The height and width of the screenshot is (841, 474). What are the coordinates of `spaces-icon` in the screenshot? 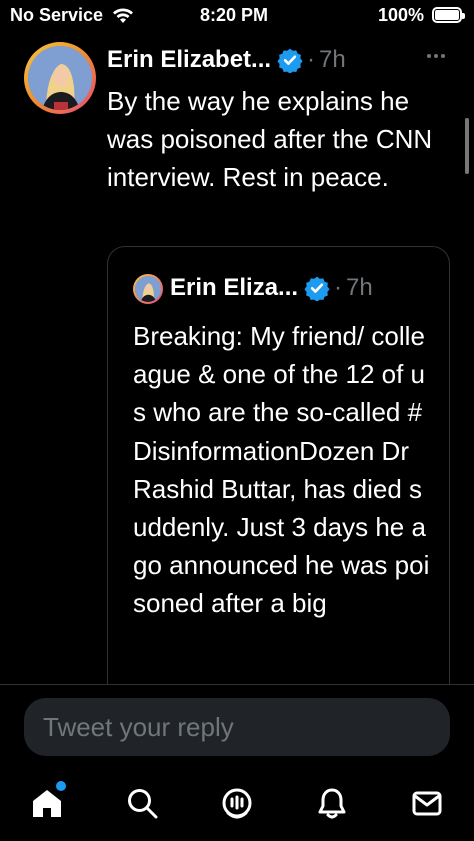 It's located at (237, 803).